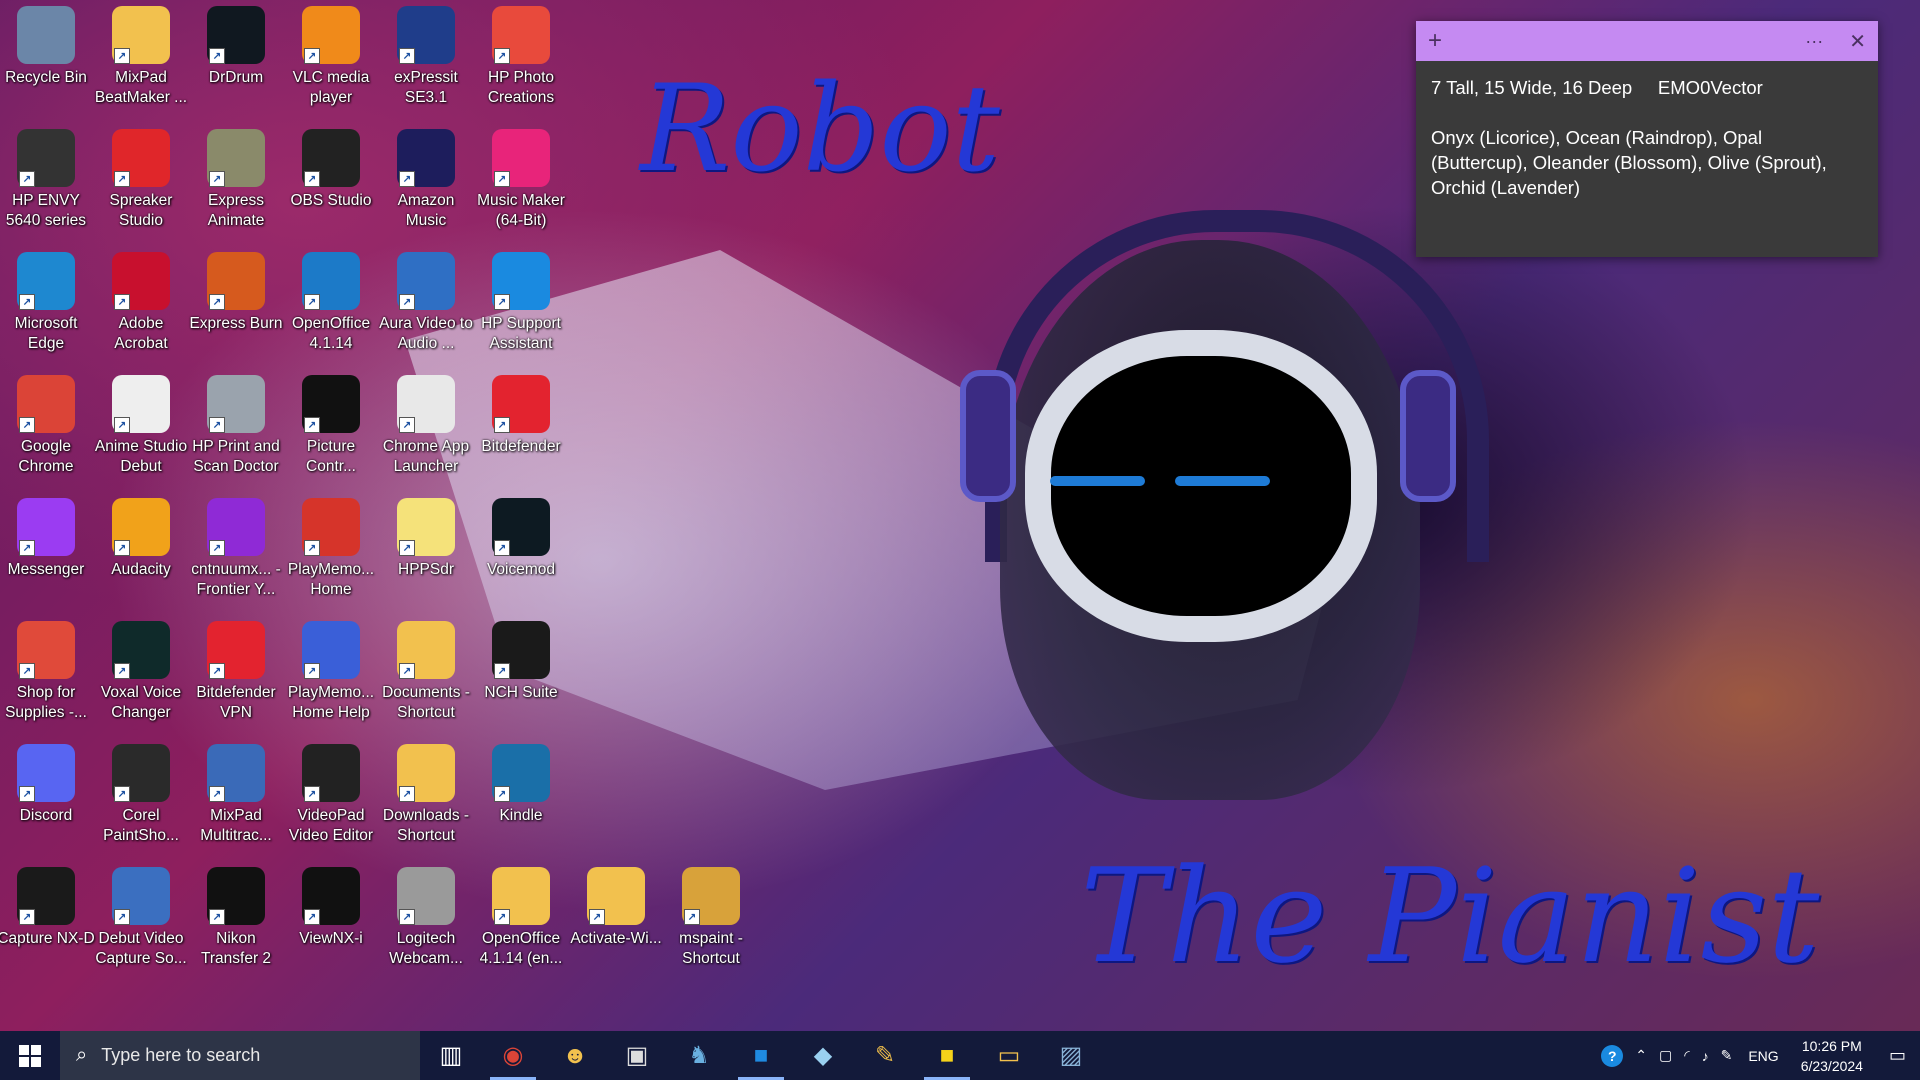 This screenshot has height=1080, width=1920. What do you see at coordinates (521, 189) in the screenshot?
I see `desktop-icon: ↗ Music Maker (64-Bit)` at bounding box center [521, 189].